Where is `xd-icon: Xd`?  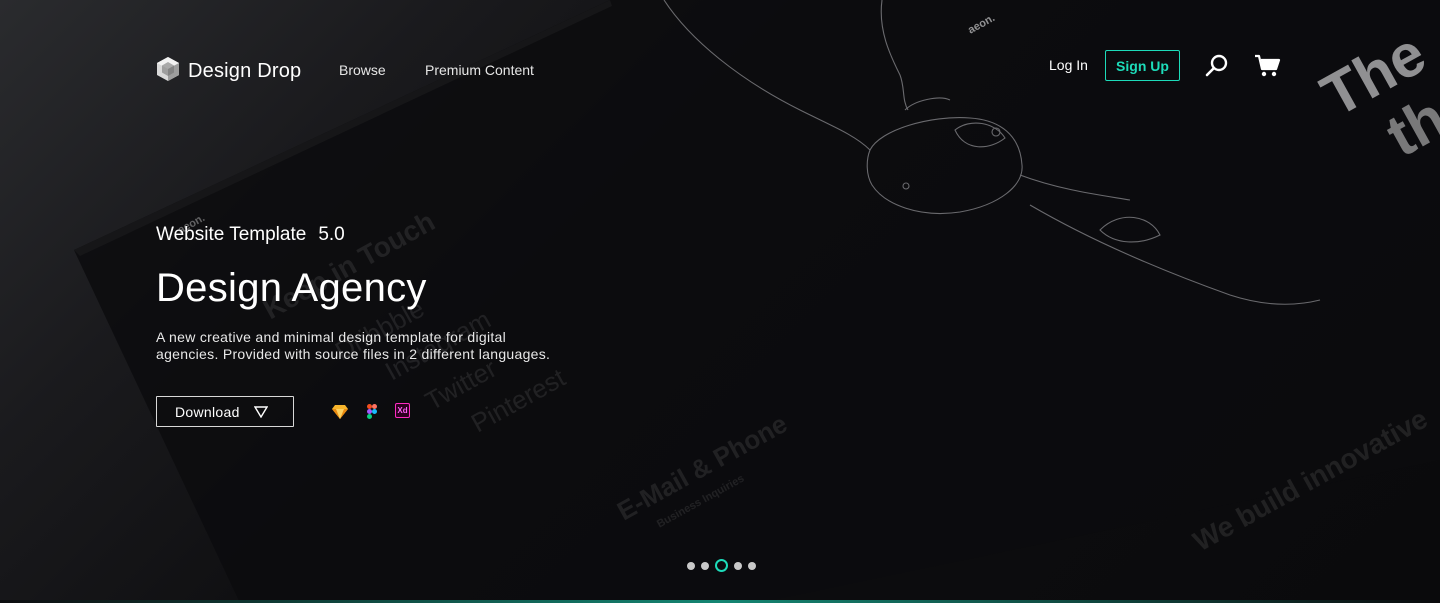
xd-icon: Xd is located at coordinates (402, 410).